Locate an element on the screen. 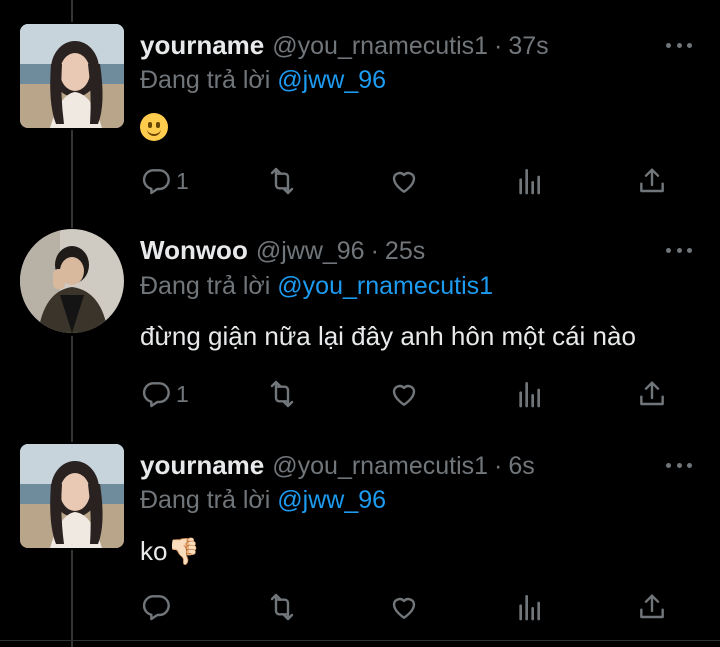  tweet-header: Wonwoo @jww_96 · 25s is located at coordinates (282, 252).